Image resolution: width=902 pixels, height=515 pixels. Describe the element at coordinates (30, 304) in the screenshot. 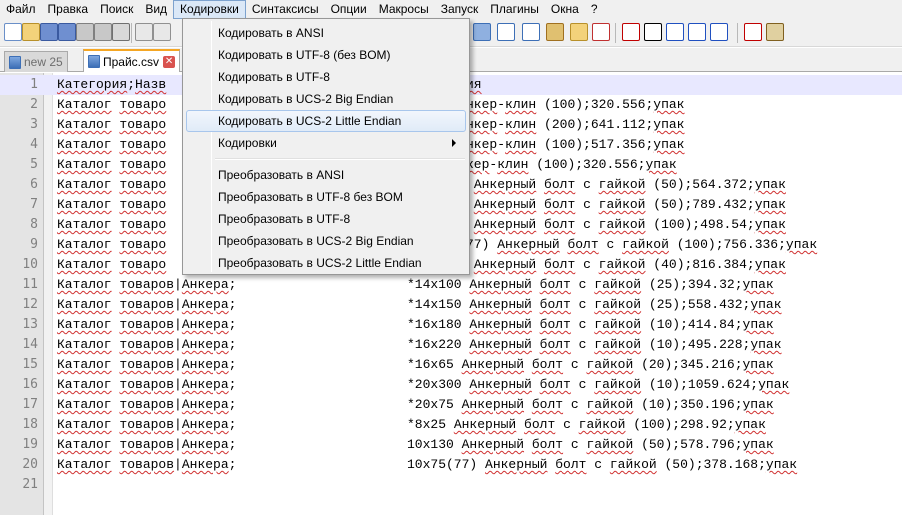

I see `line-number: 12` at that location.